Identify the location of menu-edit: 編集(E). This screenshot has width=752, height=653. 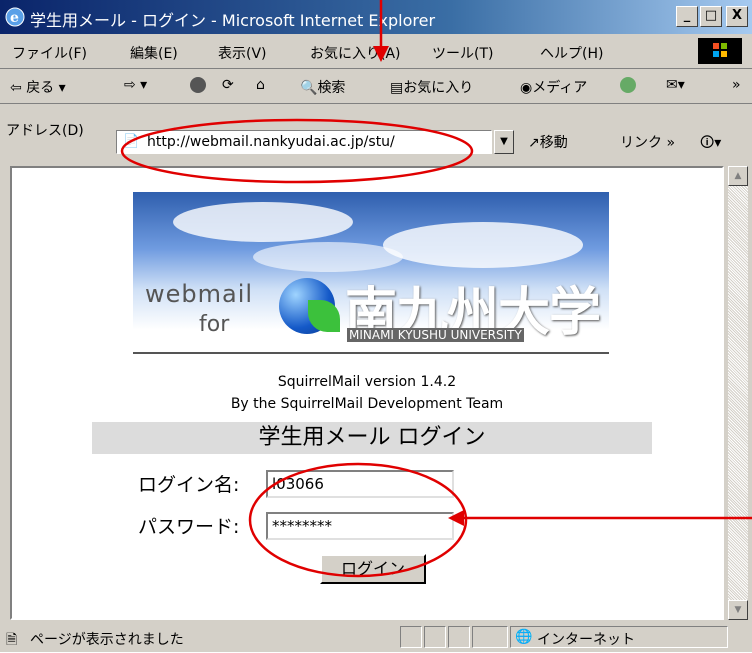
(154, 53).